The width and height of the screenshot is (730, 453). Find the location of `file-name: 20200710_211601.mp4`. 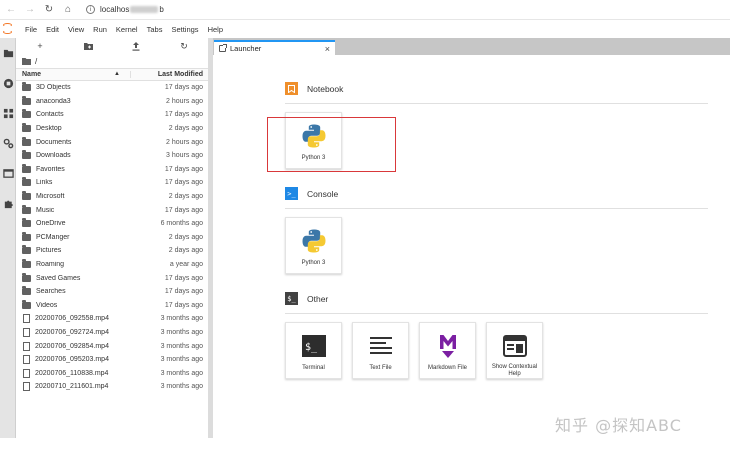

file-name: 20200710_211601.mp4 is located at coordinates (72, 387).